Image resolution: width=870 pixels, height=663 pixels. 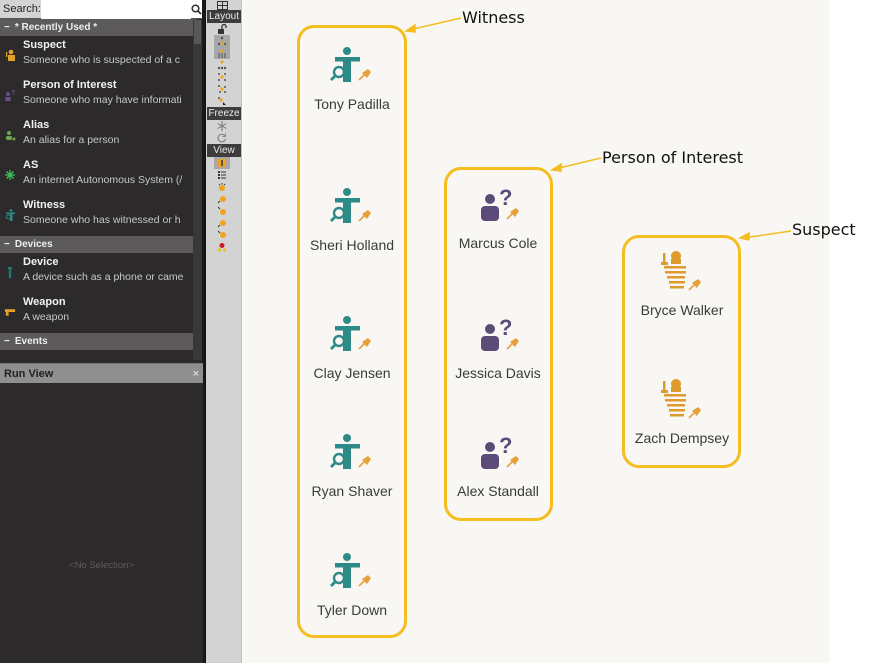 I want to click on person-of-interest-icon, so click(x=498, y=208).